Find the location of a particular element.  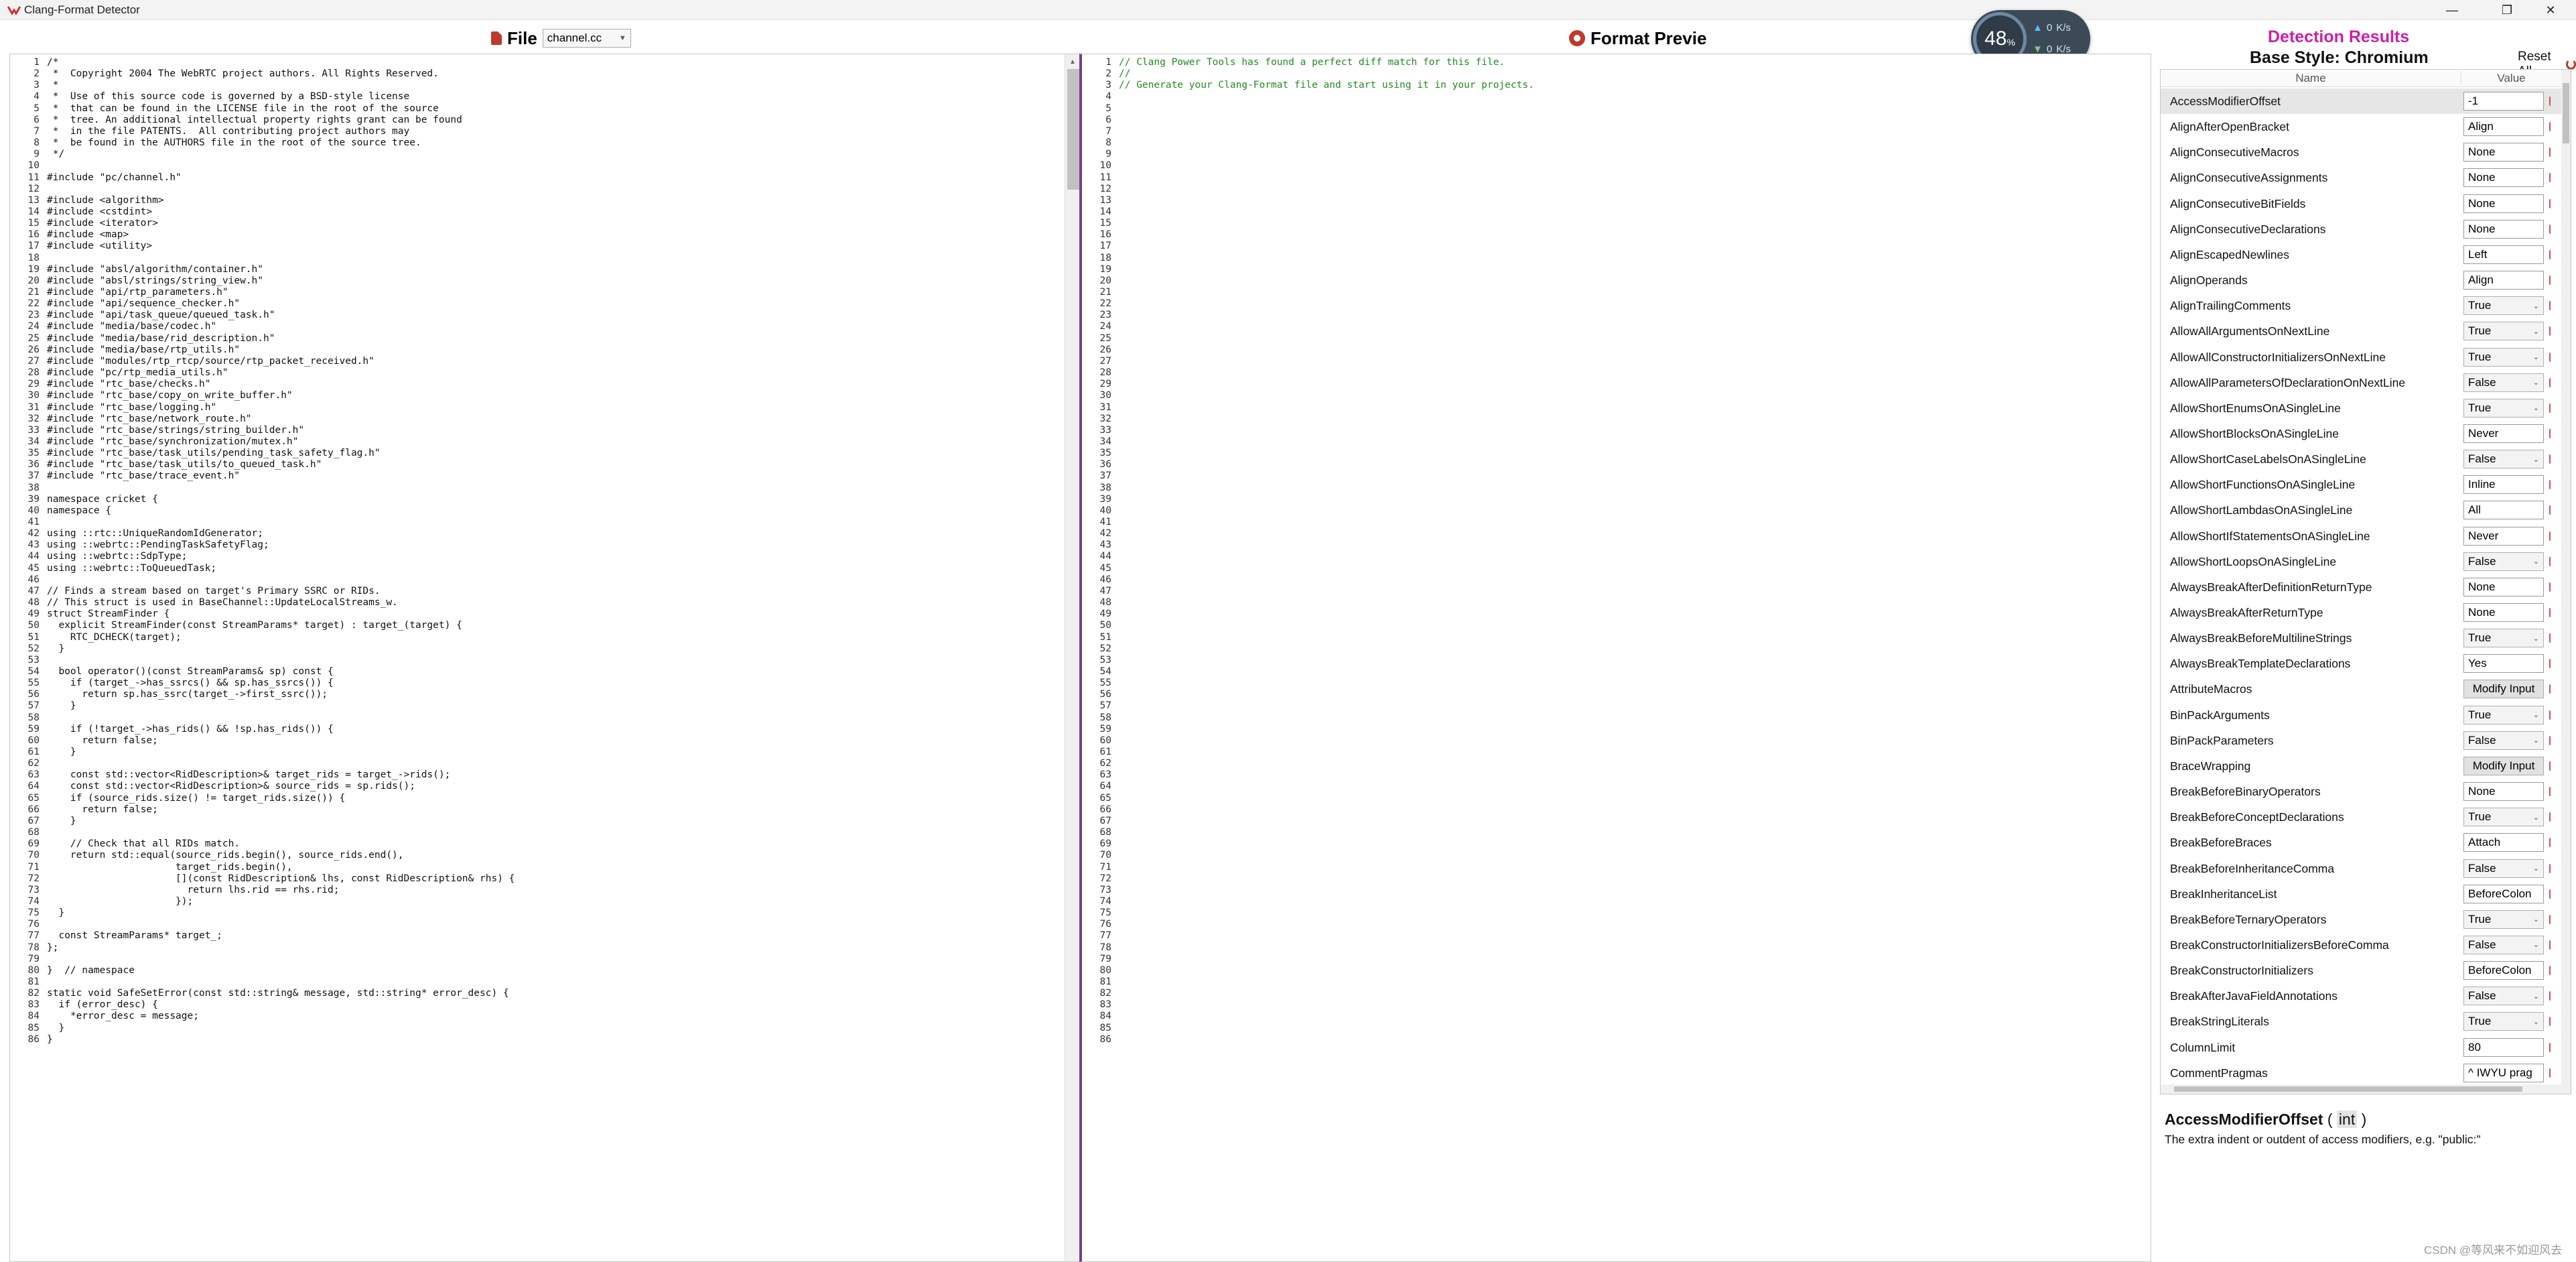

row-value-text: Yes is located at coordinates (2477, 663).